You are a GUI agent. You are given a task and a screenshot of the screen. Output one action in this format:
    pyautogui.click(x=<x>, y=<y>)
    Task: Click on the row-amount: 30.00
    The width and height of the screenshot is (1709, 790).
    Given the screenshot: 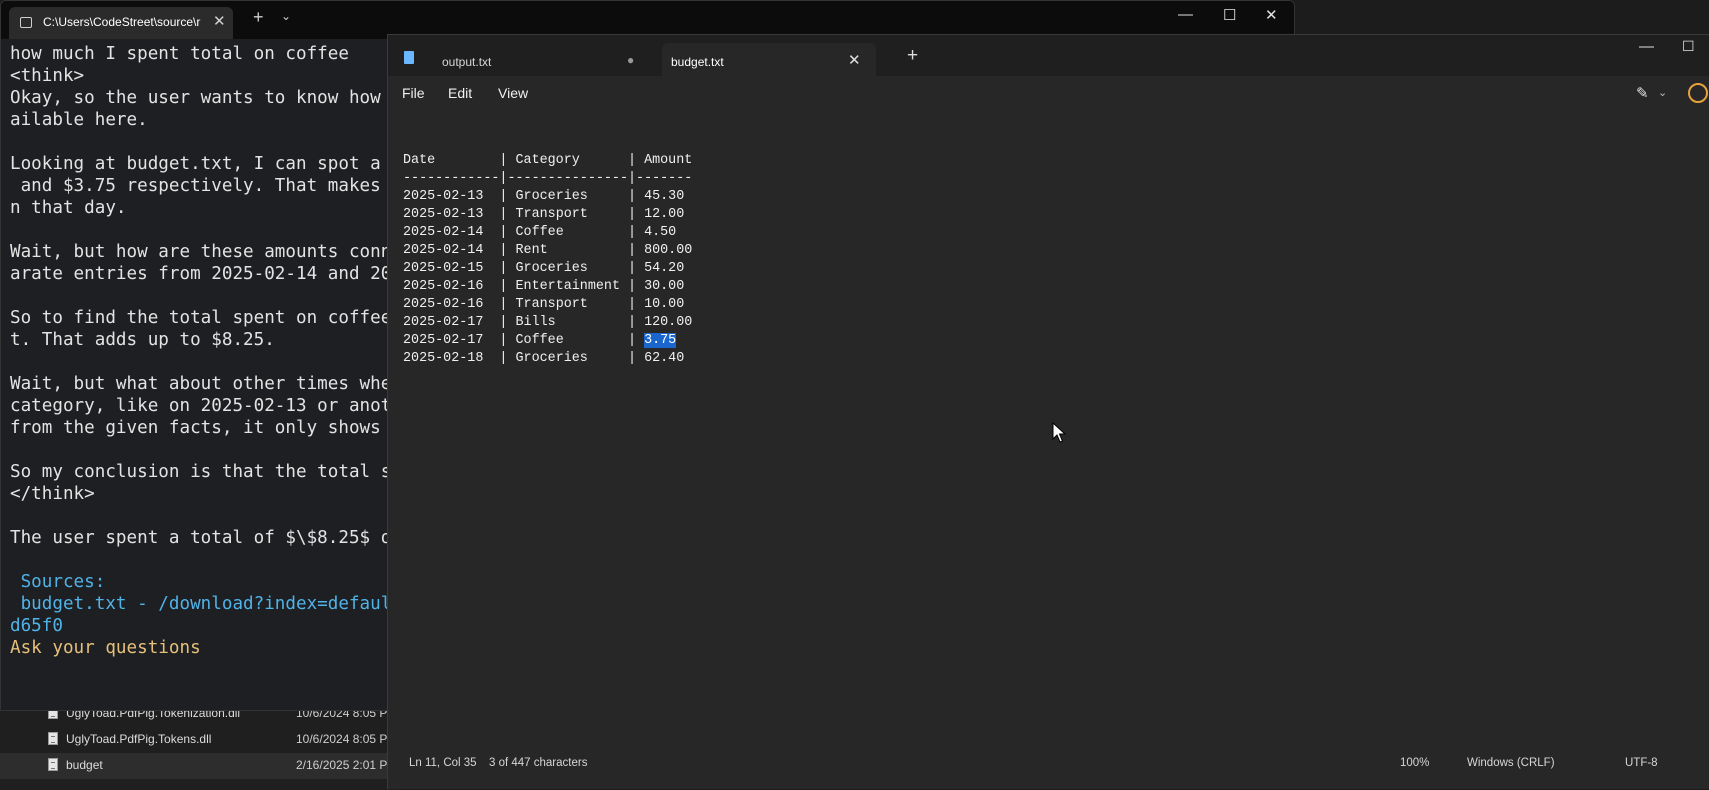 What is the action you would take?
    pyautogui.click(x=664, y=286)
    